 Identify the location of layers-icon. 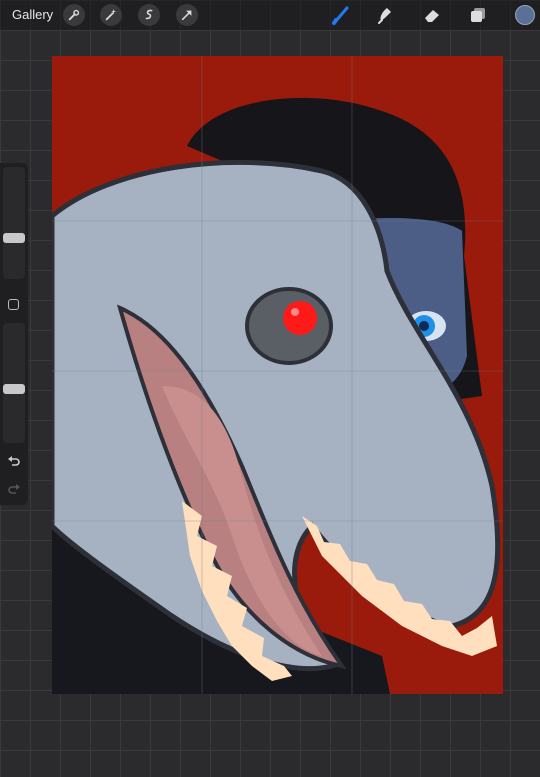
(478, 15).